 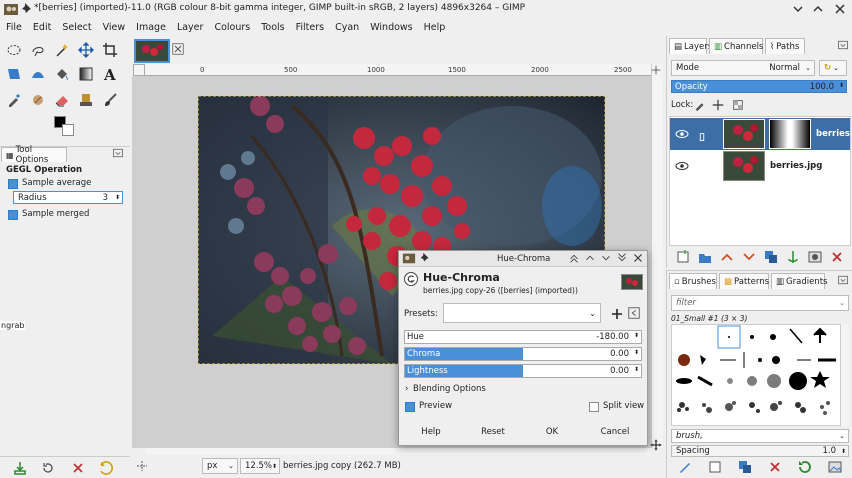 What do you see at coordinates (760, 451) in the screenshot?
I see `spacing-slider: Spacing 1.0 ⬍` at bounding box center [760, 451].